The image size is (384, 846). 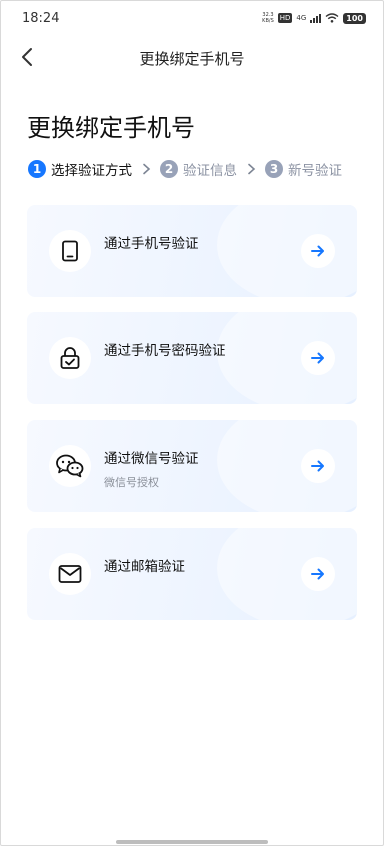 I want to click on option-wechat-verification: 通过微信号验证 微信号授权, so click(x=192, y=466).